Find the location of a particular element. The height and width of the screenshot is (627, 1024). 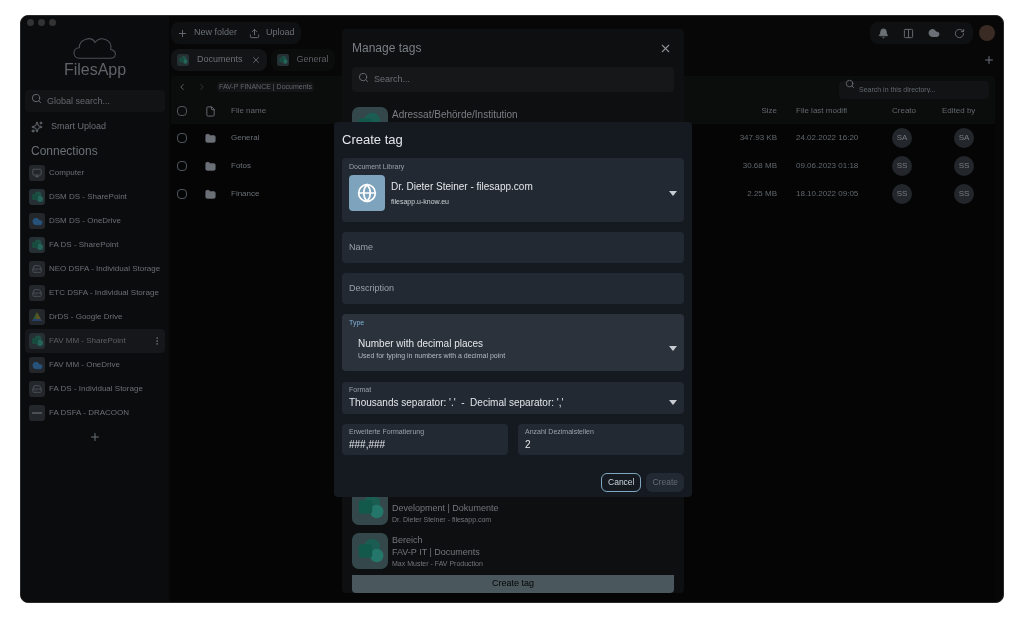

globe-icon is located at coordinates (367, 193).